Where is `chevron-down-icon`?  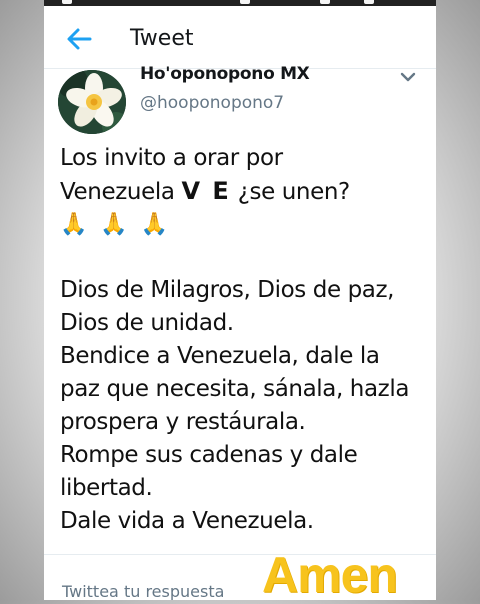
chevron-down-icon is located at coordinates (408, 77).